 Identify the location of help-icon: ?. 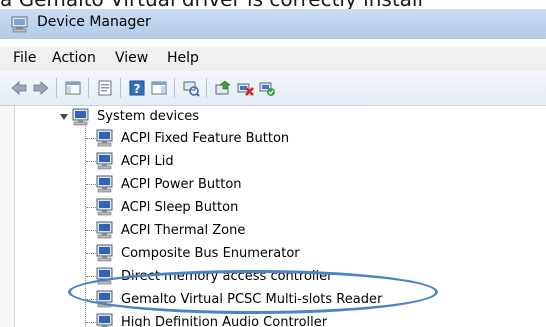
(137, 88).